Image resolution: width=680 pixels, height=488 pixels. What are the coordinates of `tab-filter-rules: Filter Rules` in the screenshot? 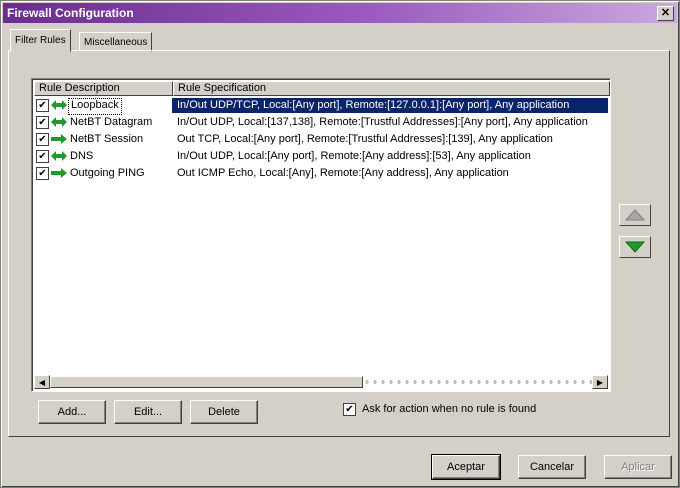 It's located at (40, 40).